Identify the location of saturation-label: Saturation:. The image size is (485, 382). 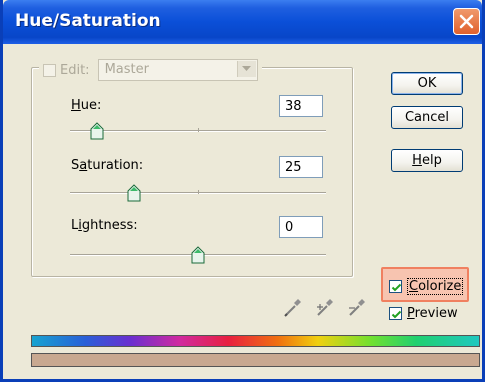
(107, 165).